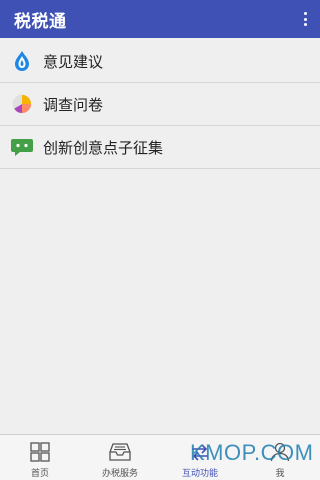 This screenshot has height=480, width=320. Describe the element at coordinates (280, 474) in the screenshot. I see `tab-label: 我` at that location.